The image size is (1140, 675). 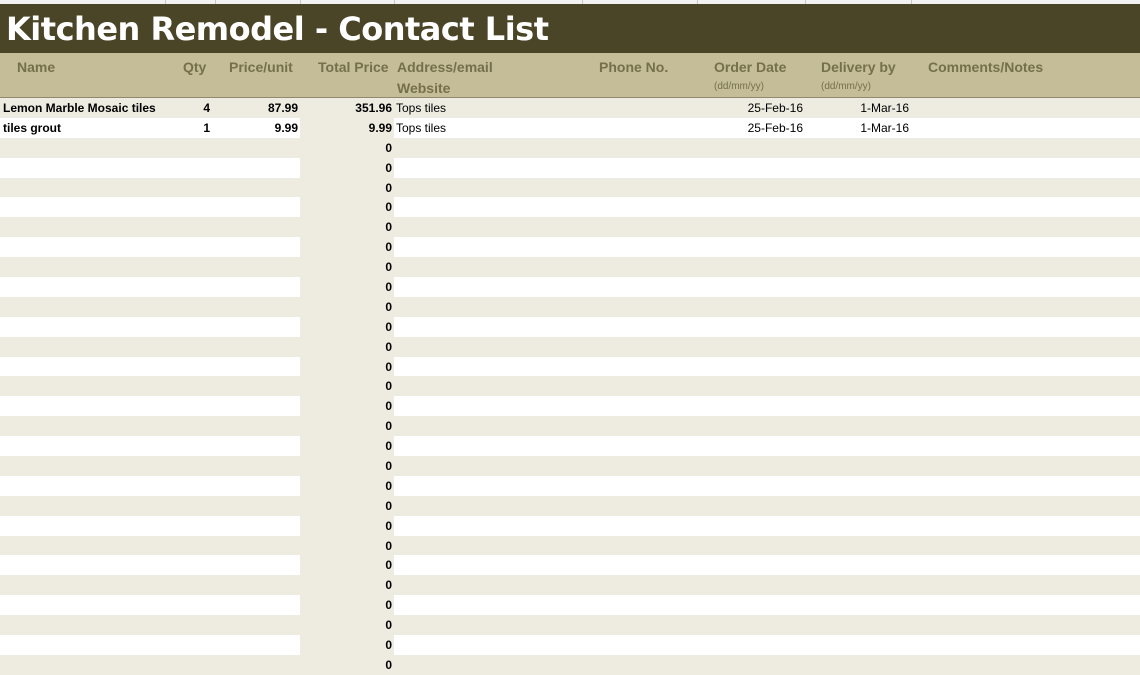 What do you see at coordinates (187, 108) in the screenshot?
I see `cell-qty: 4` at bounding box center [187, 108].